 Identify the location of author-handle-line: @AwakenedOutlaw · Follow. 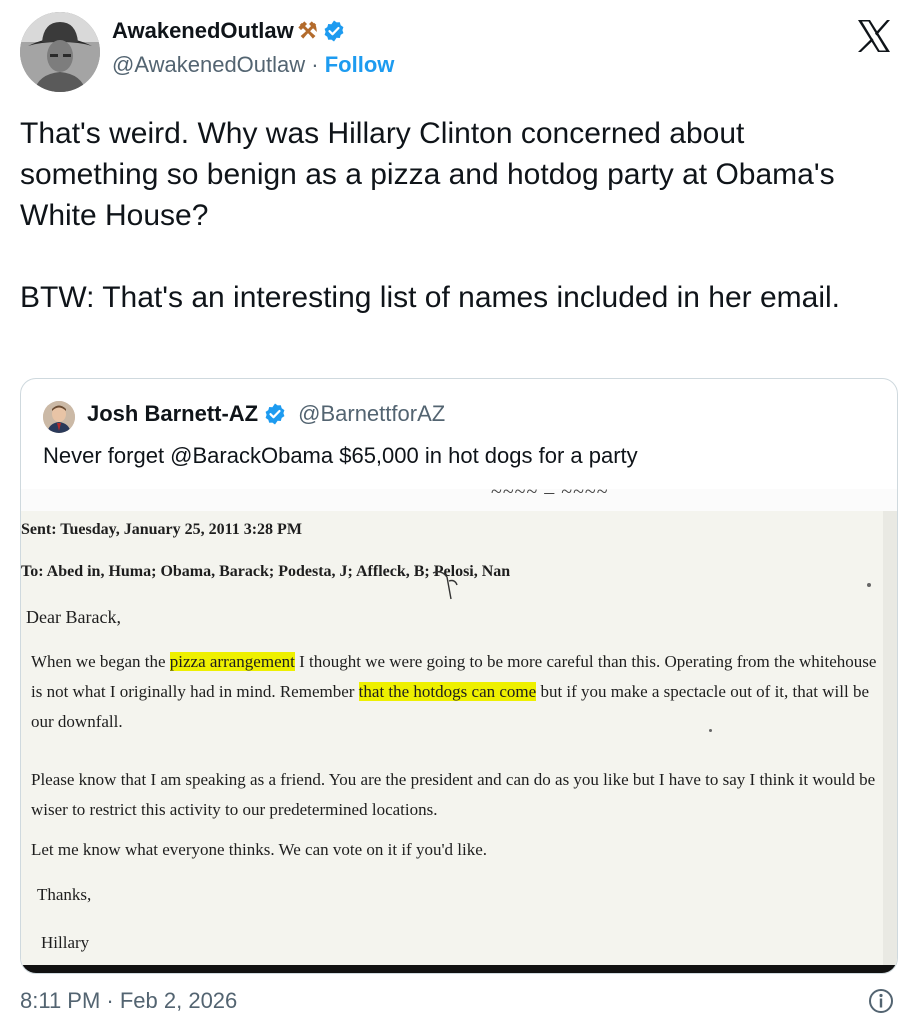
(253, 65).